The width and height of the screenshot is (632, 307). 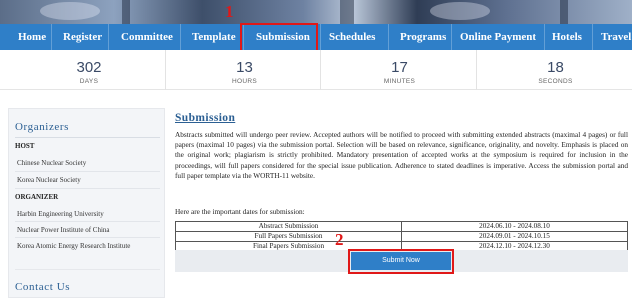 I want to click on countdown-minutes: 17 MINUTES, so click(x=399, y=70).